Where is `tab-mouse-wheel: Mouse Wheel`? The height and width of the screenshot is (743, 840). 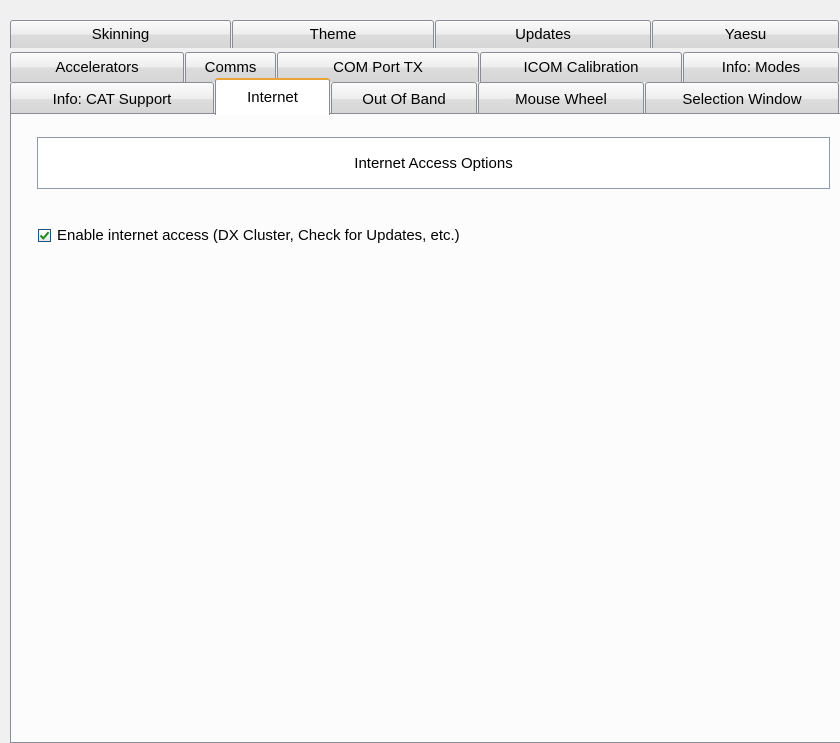
tab-mouse-wheel: Mouse Wheel is located at coordinates (561, 98).